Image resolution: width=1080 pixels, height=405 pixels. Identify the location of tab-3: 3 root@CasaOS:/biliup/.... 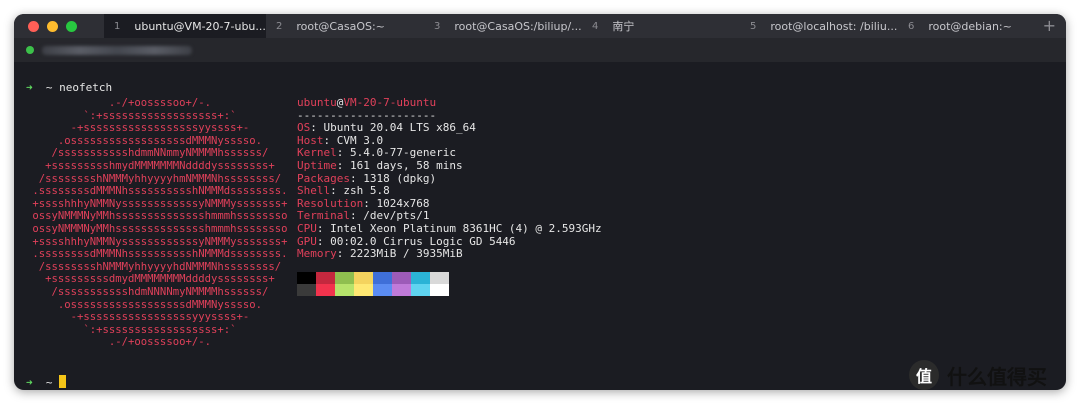
(503, 26).